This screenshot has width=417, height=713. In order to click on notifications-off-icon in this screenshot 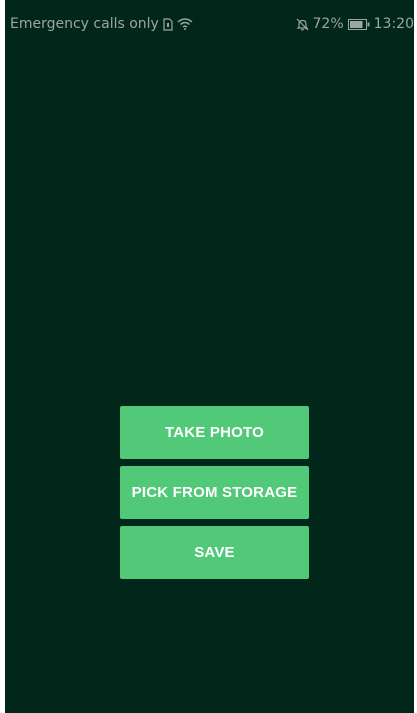, I will do `click(302, 24)`.